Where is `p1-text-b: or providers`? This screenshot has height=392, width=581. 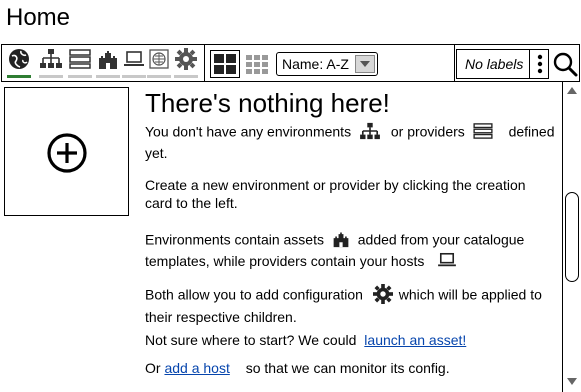 p1-text-b: or providers is located at coordinates (427, 131).